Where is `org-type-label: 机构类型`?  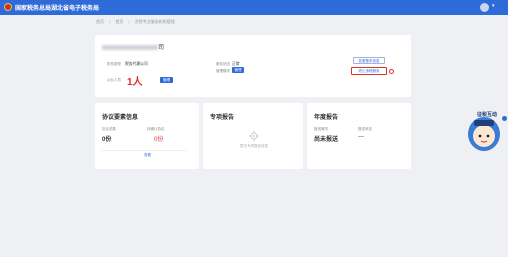
org-type-label: 机构类型 is located at coordinates (114, 64).